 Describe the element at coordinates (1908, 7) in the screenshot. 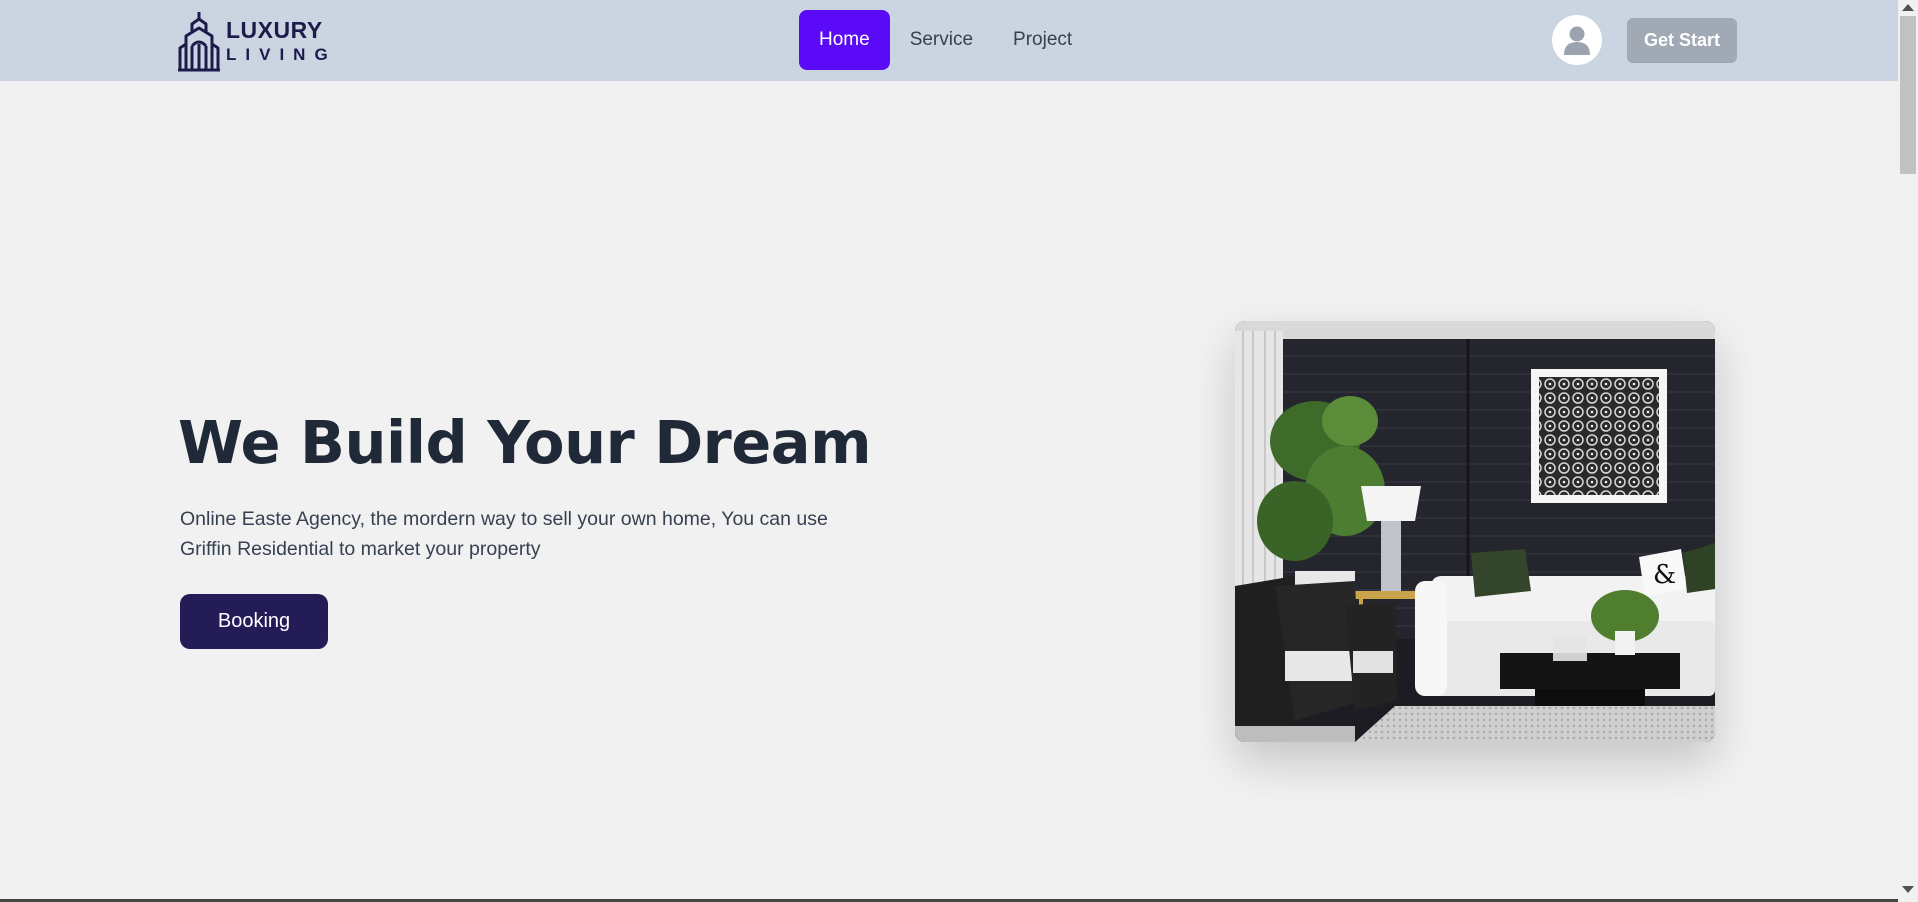

I see `scroll-up-arrow-icon` at that location.